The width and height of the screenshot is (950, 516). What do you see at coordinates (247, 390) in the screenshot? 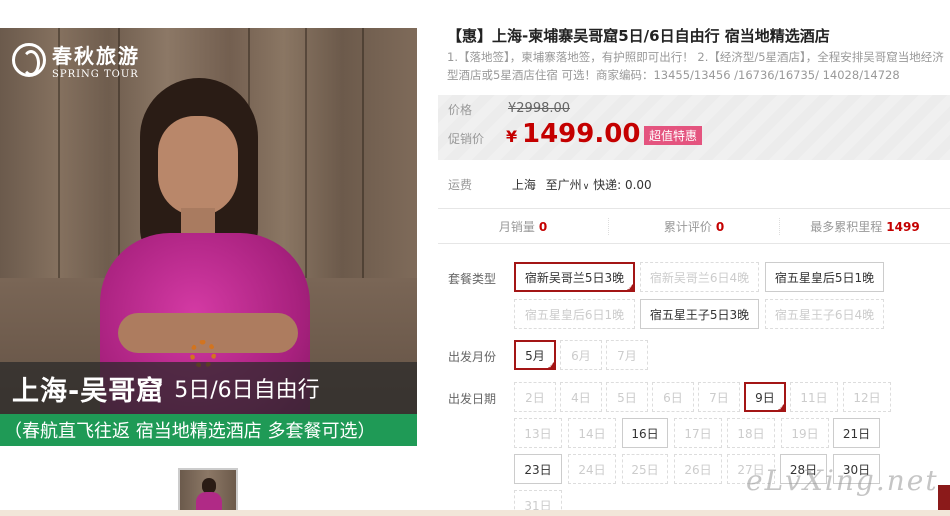
I see `hero-headline-sub: 5日/6日自由行` at bounding box center [247, 390].